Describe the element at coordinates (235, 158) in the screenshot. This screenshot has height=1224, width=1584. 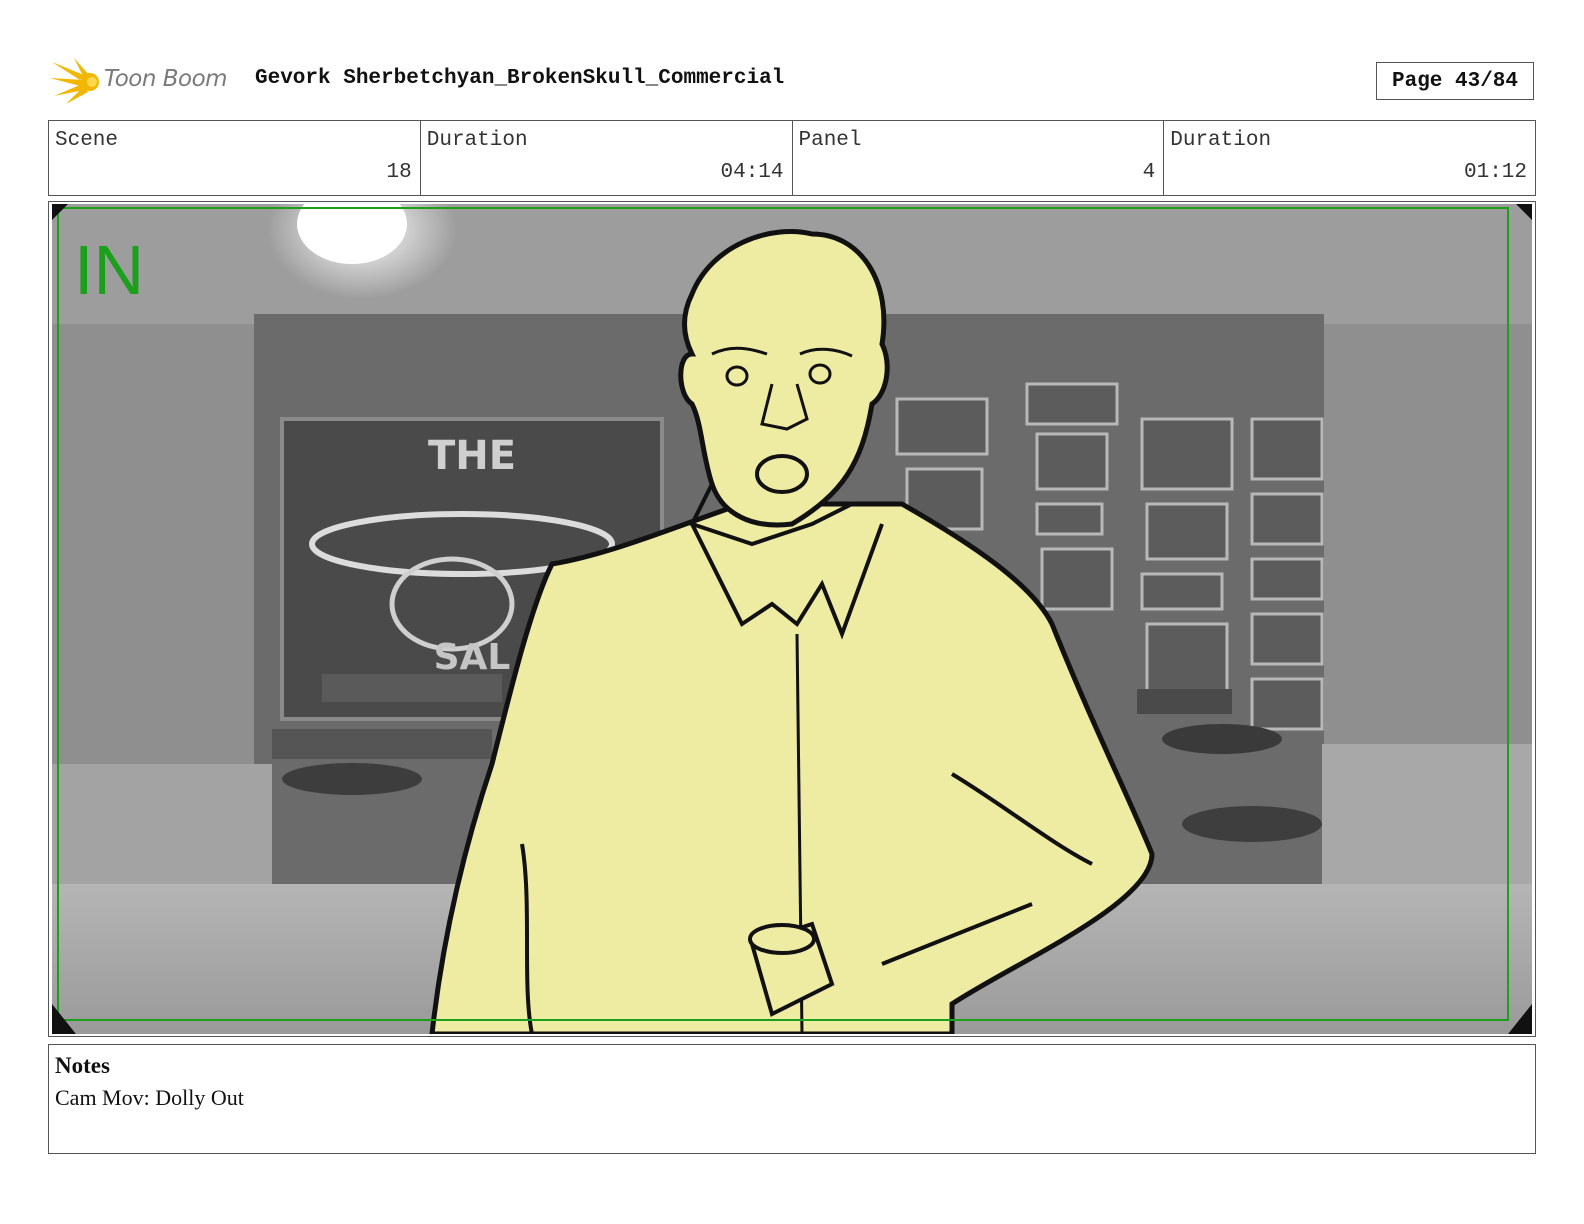
I see `scene-cell: Scene 18` at that location.